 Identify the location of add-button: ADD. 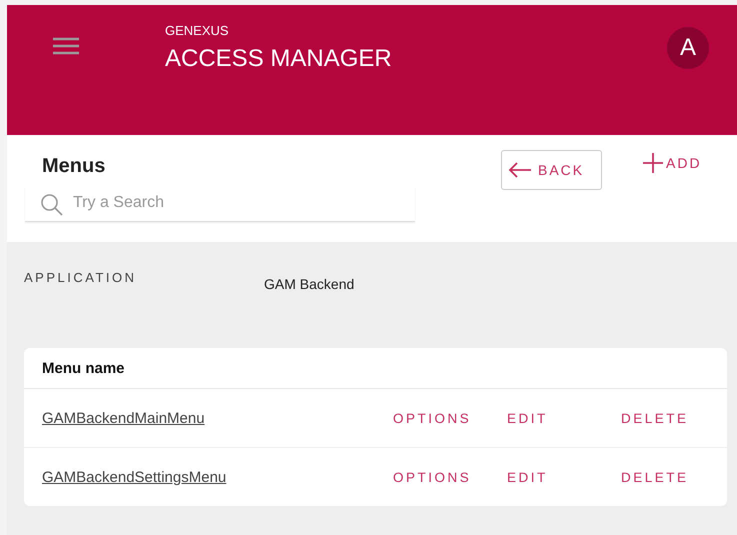
(672, 163).